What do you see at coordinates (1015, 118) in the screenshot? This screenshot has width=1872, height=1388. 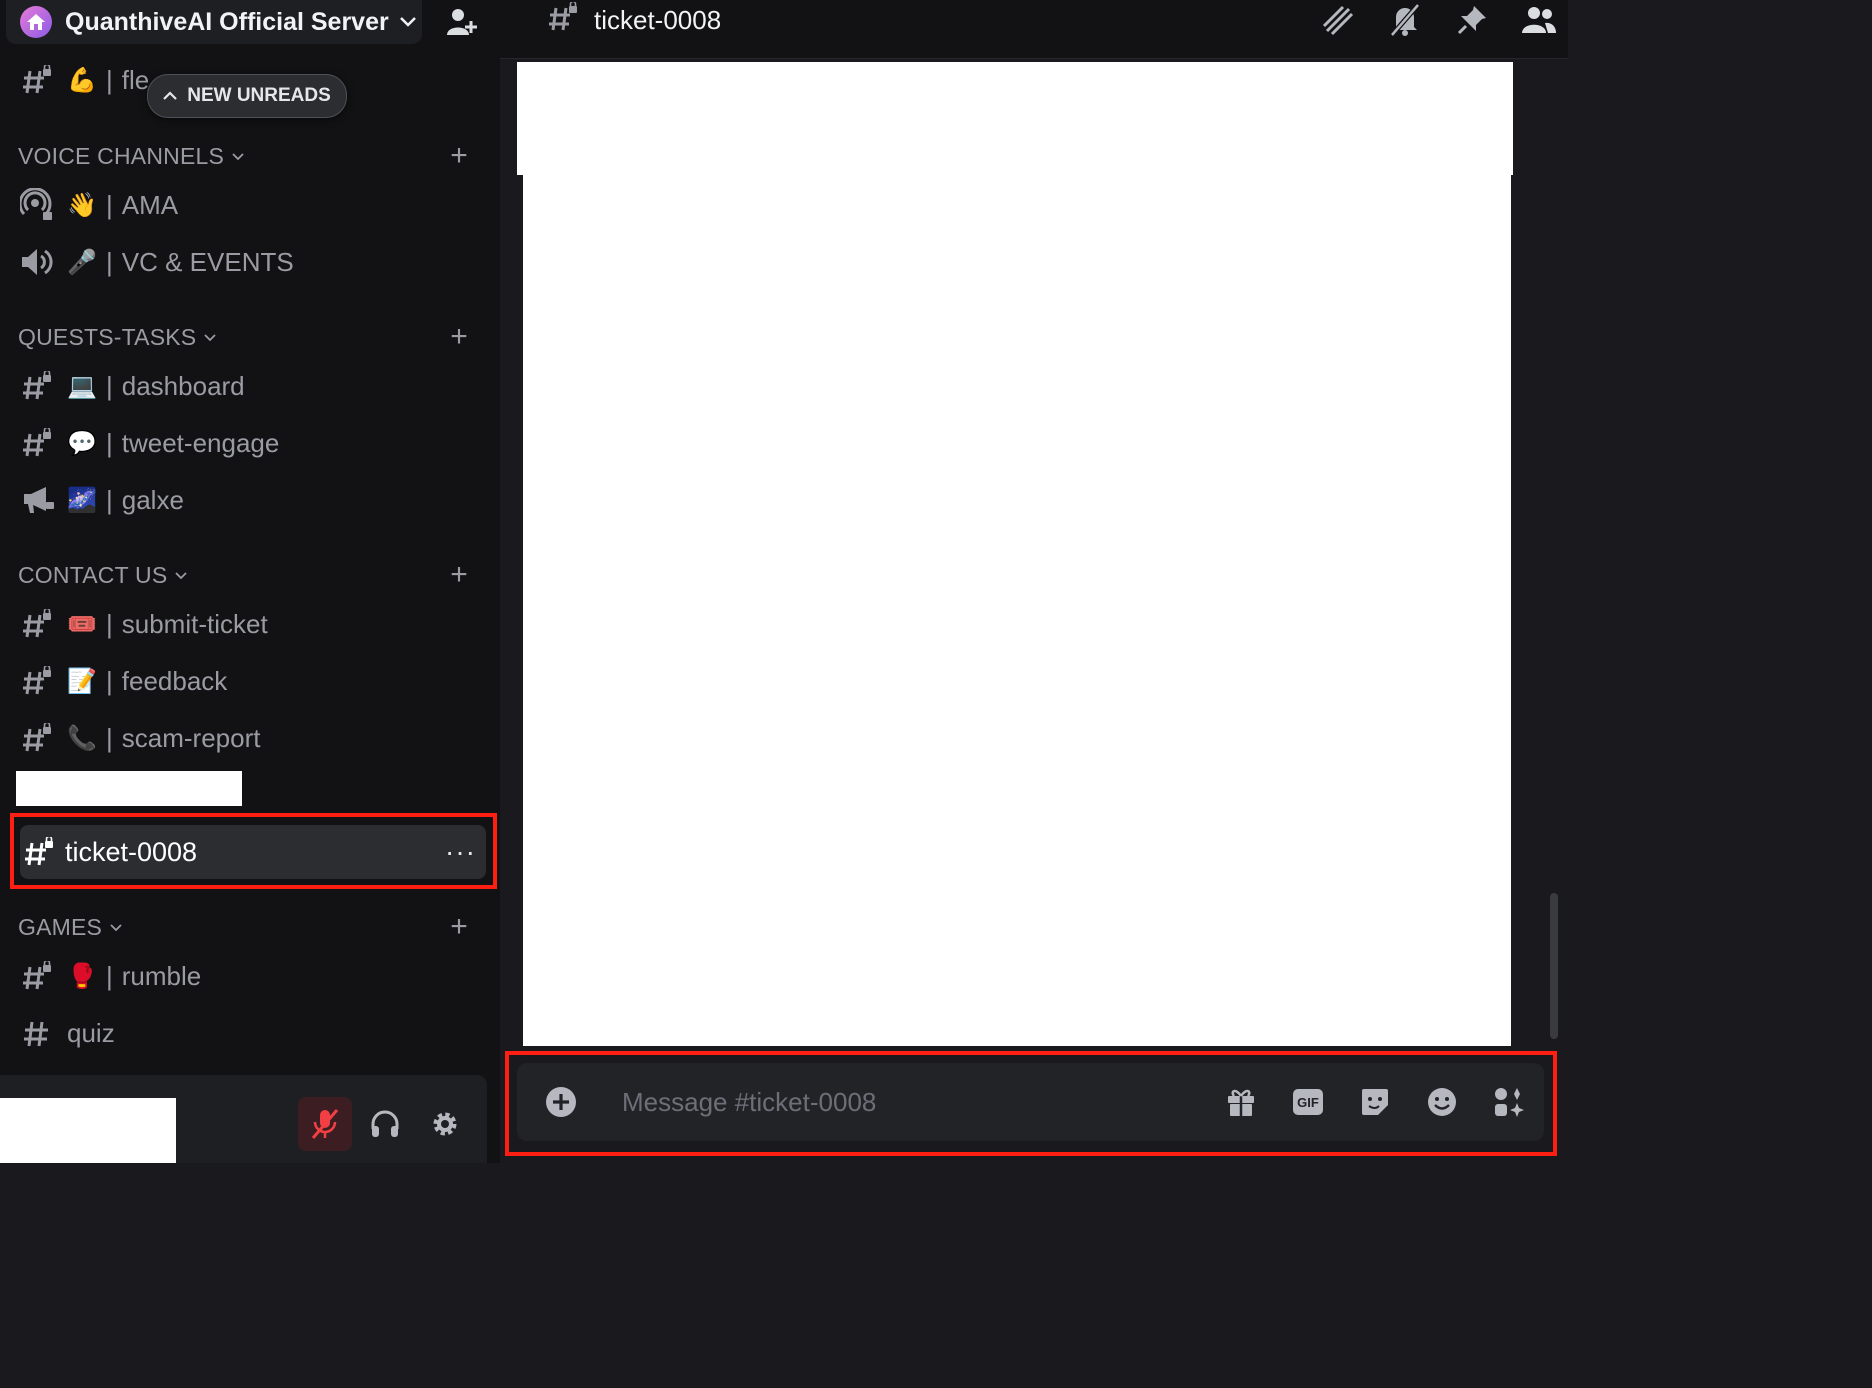 I see `redacted-message-top` at bounding box center [1015, 118].